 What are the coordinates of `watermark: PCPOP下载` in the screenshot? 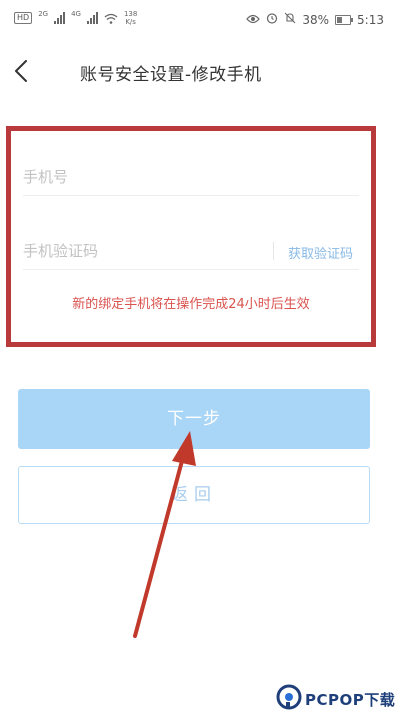 It's located at (335, 699).